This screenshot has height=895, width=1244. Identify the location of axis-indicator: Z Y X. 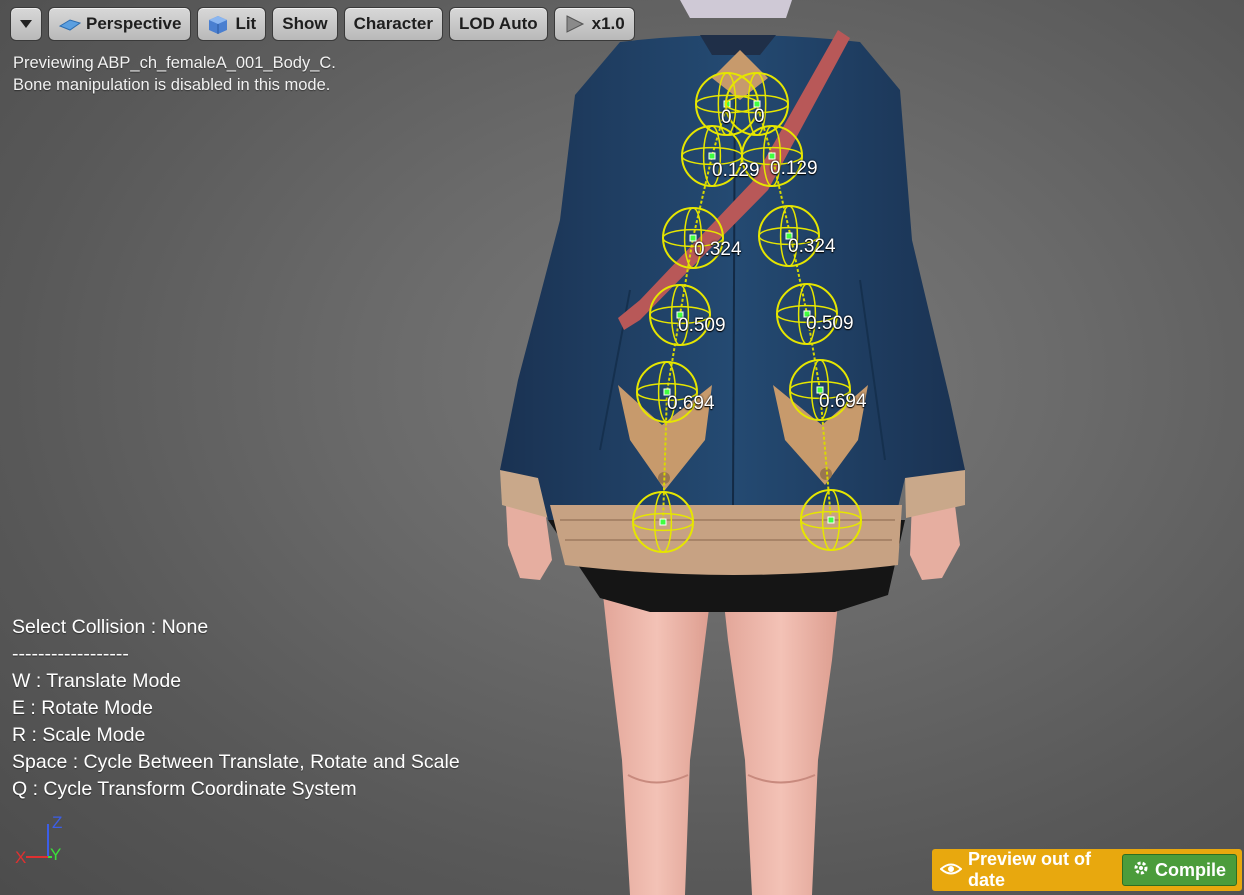
(42, 840).